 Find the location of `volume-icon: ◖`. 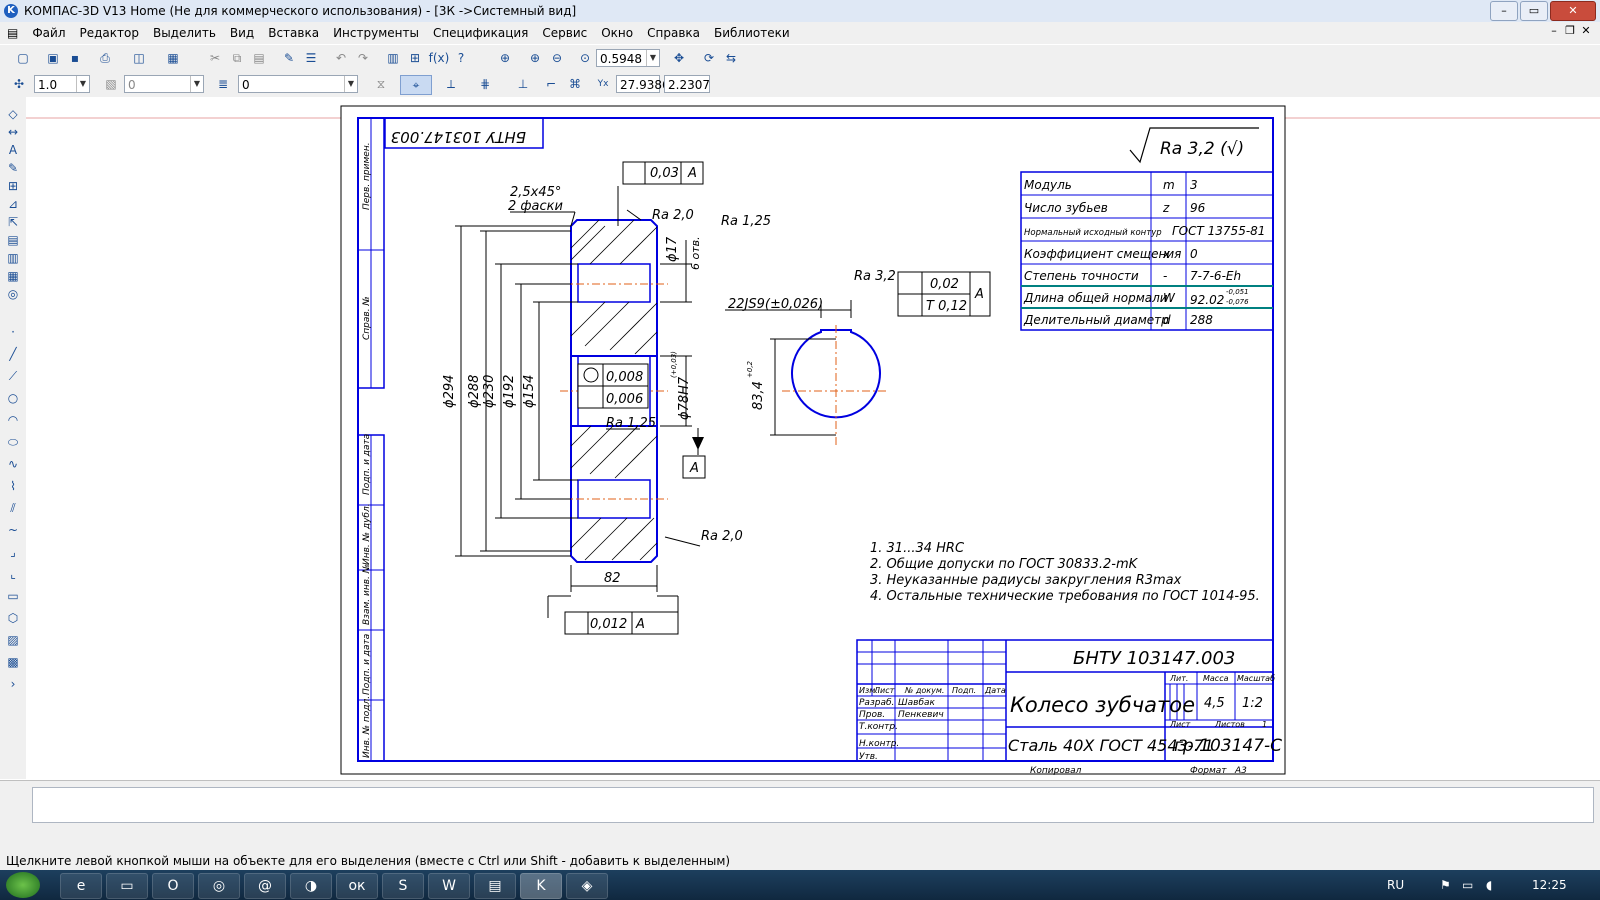

volume-icon: ◖ is located at coordinates (1489, 885).